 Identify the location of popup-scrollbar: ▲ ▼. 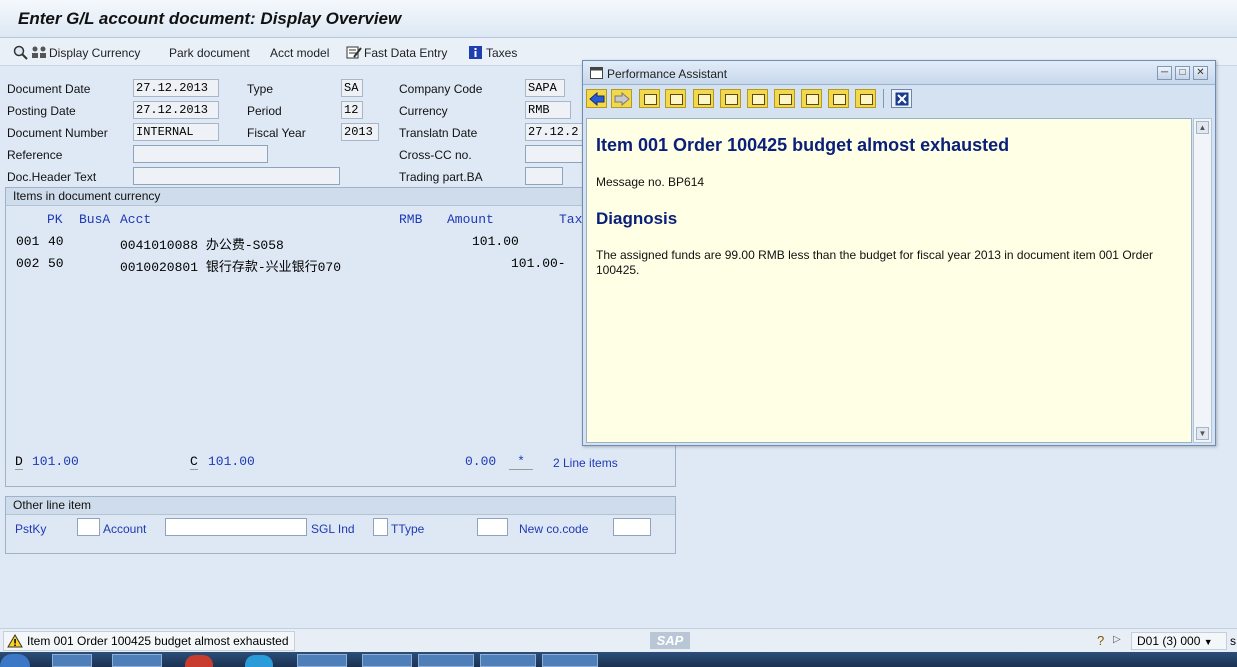
(1202, 280).